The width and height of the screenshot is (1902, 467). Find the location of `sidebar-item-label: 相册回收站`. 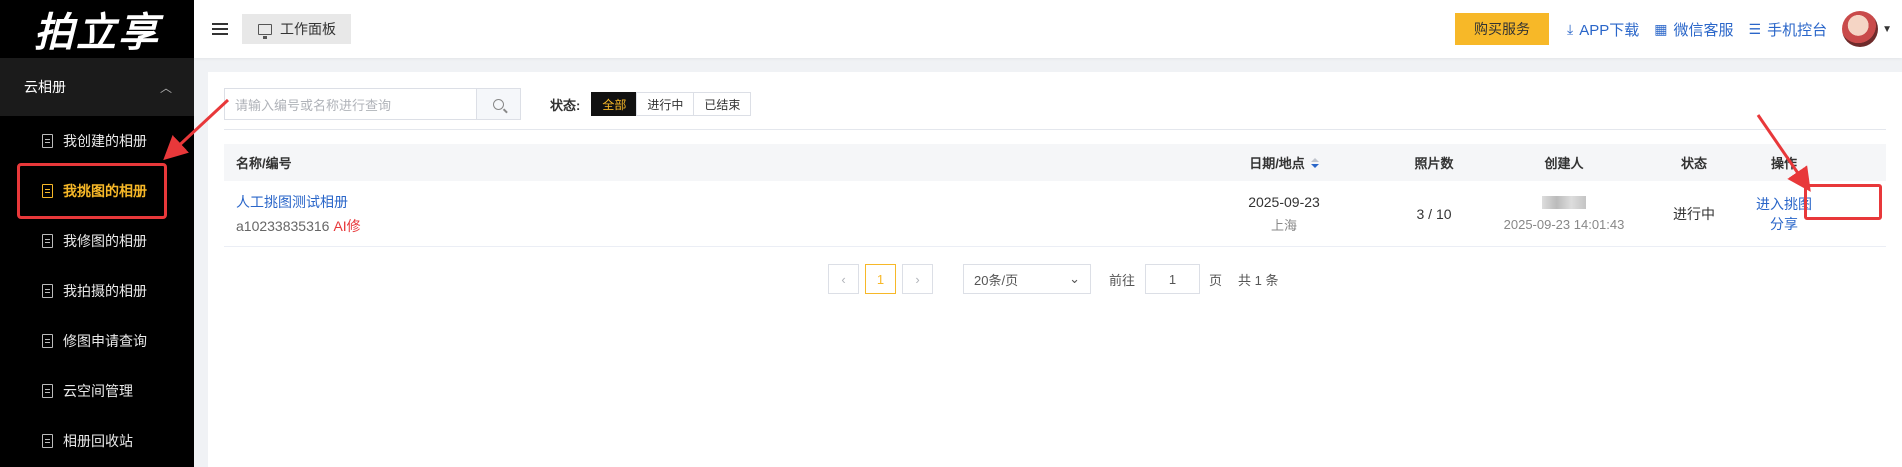

sidebar-item-label: 相册回收站 is located at coordinates (98, 441).